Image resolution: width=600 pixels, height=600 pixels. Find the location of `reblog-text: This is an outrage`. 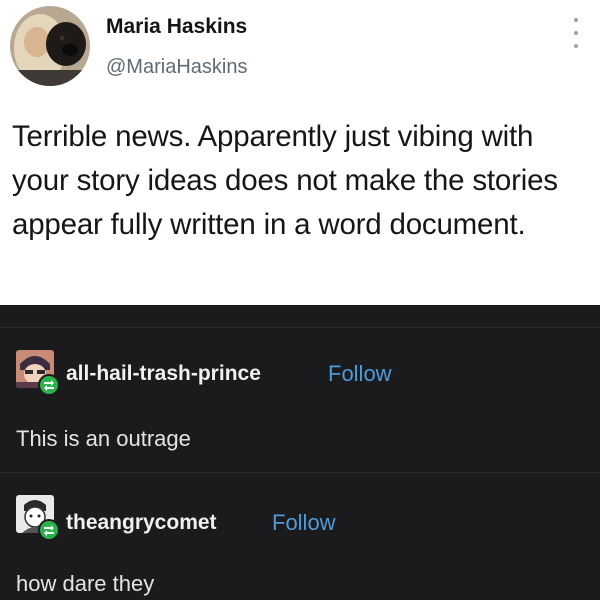

reblog-text: This is an outrage is located at coordinates (103, 438).